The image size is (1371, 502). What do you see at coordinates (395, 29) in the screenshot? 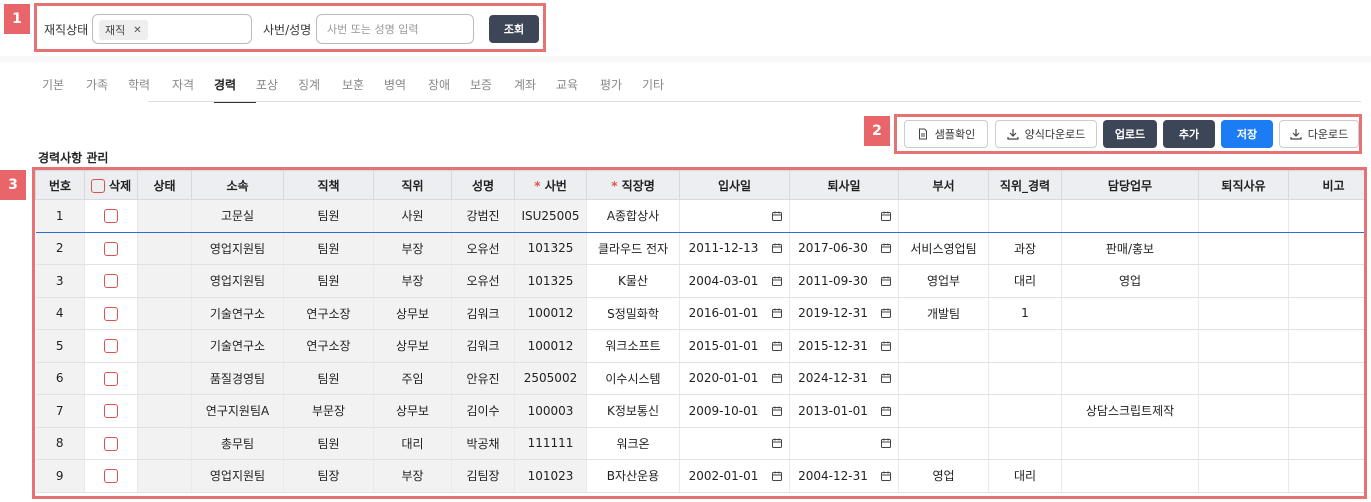
I see `id-name-input: 사번 또는 성명 입력` at bounding box center [395, 29].